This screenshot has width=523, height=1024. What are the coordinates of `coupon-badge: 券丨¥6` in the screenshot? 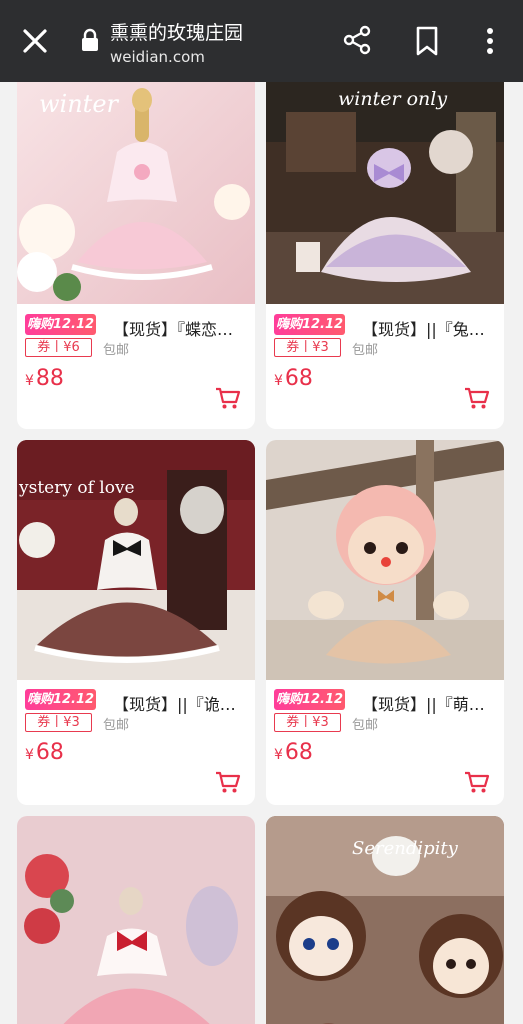 It's located at (58, 347).